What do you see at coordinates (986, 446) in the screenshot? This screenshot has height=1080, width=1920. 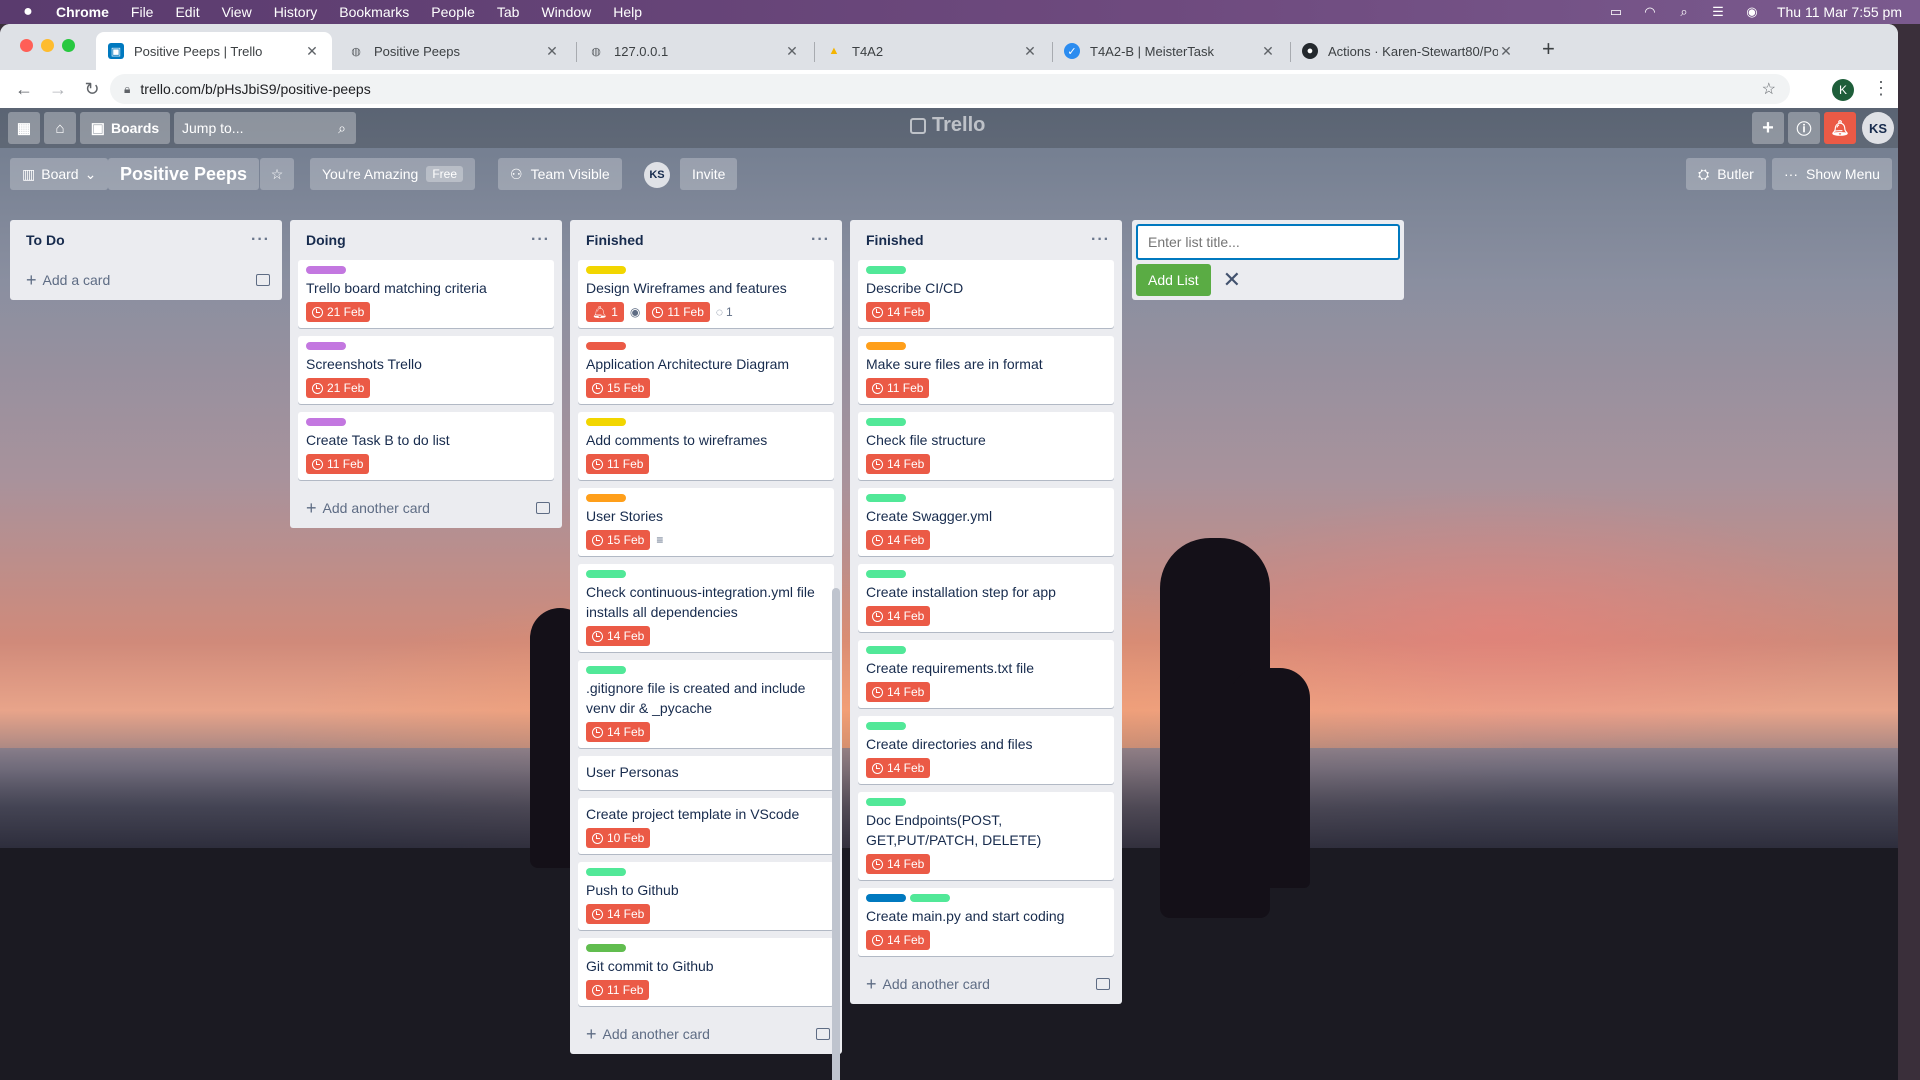 I see `card: Check file structure 14 Feb` at bounding box center [986, 446].